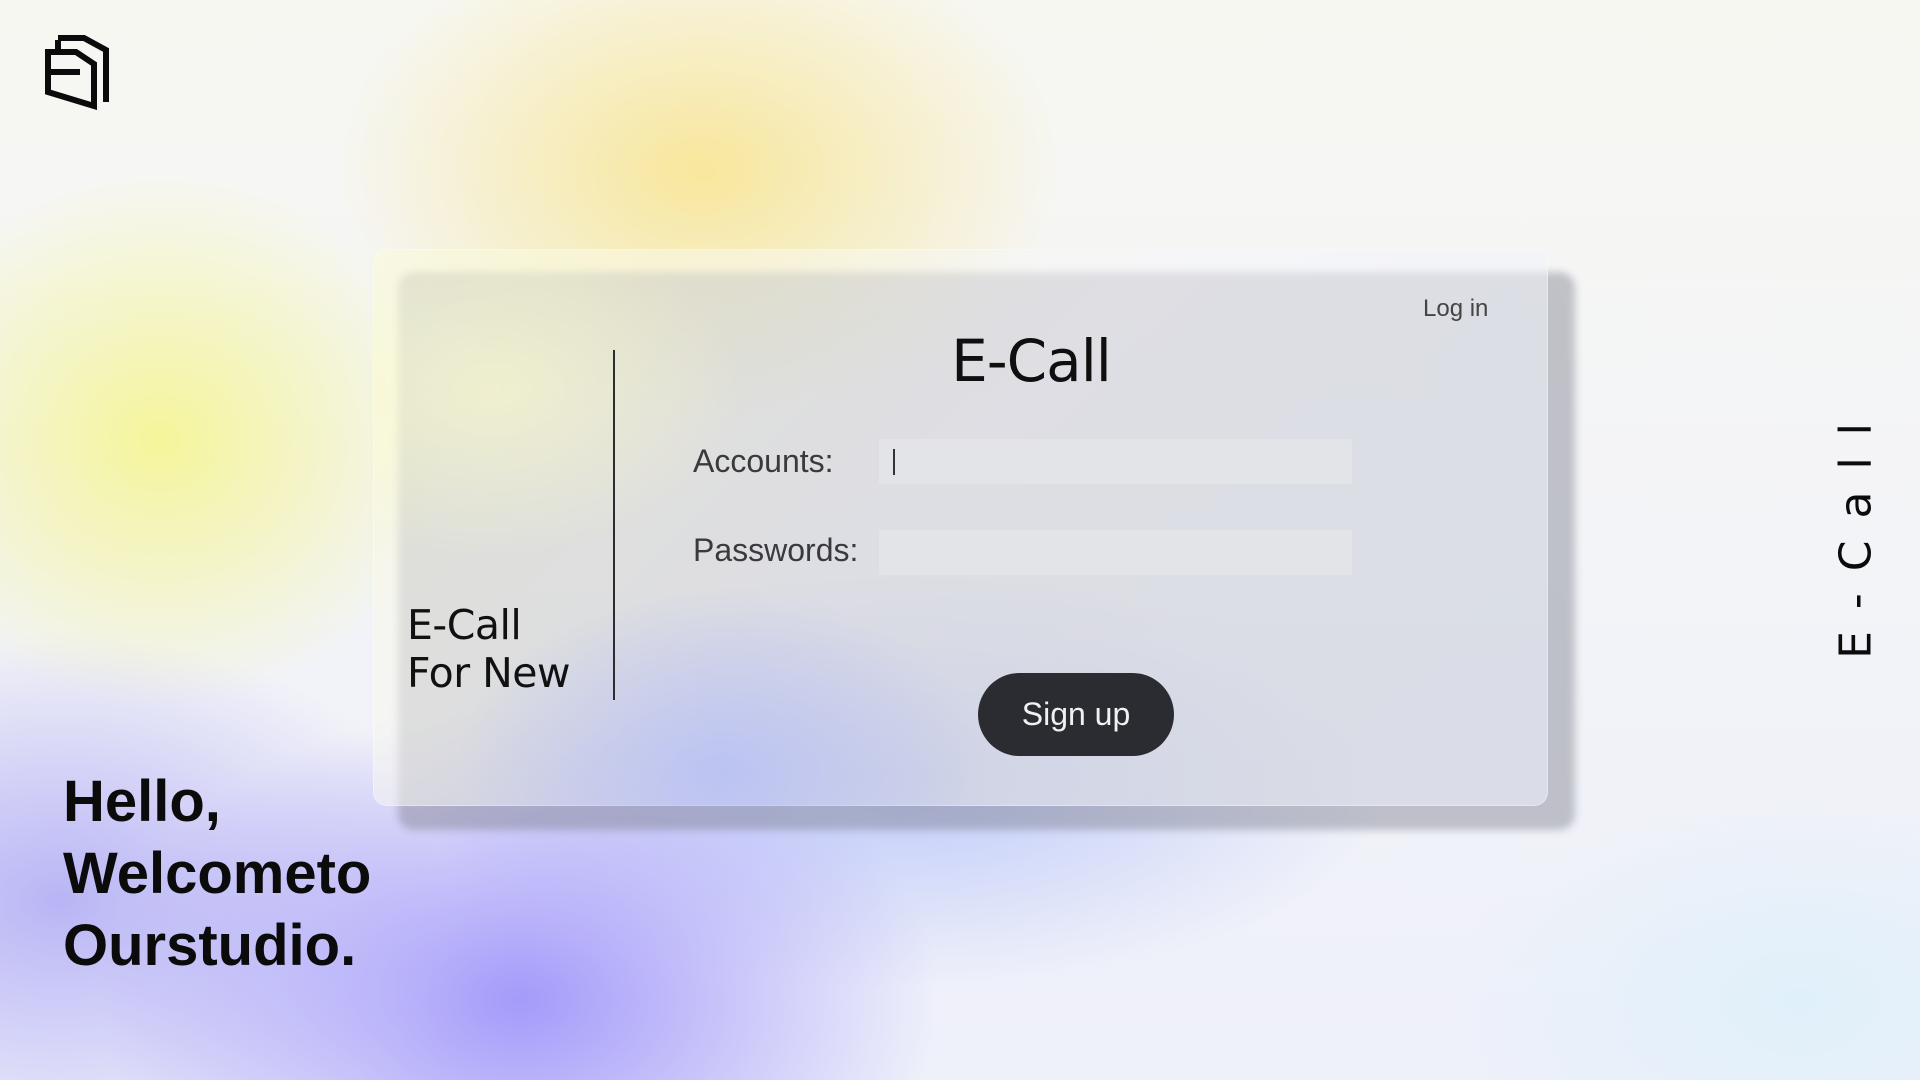 Image resolution: width=1920 pixels, height=1080 pixels. What do you see at coordinates (1076, 714) in the screenshot?
I see `signup-button: Sign up` at bounding box center [1076, 714].